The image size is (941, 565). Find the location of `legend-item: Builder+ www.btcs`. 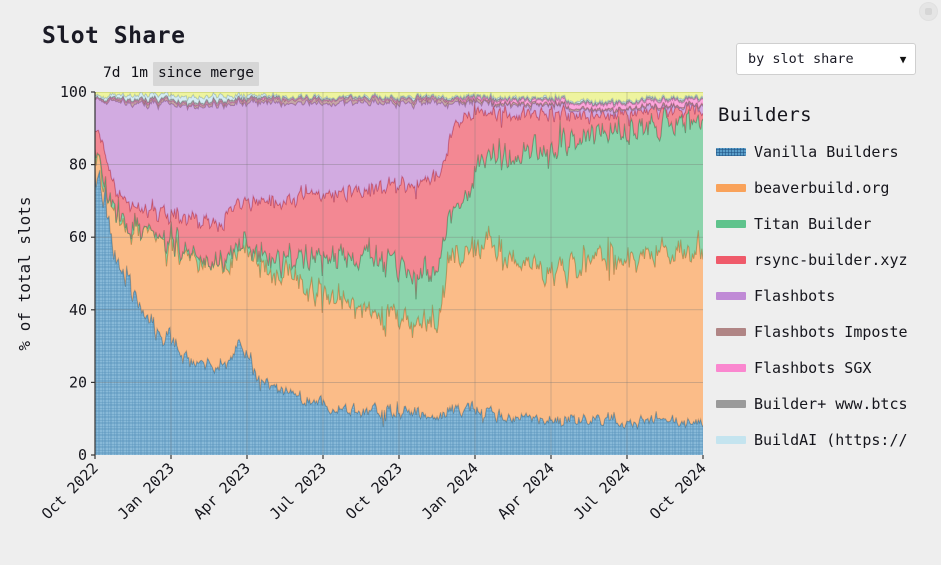

legend-item: Builder+ www.btcs is located at coordinates (828, 404).